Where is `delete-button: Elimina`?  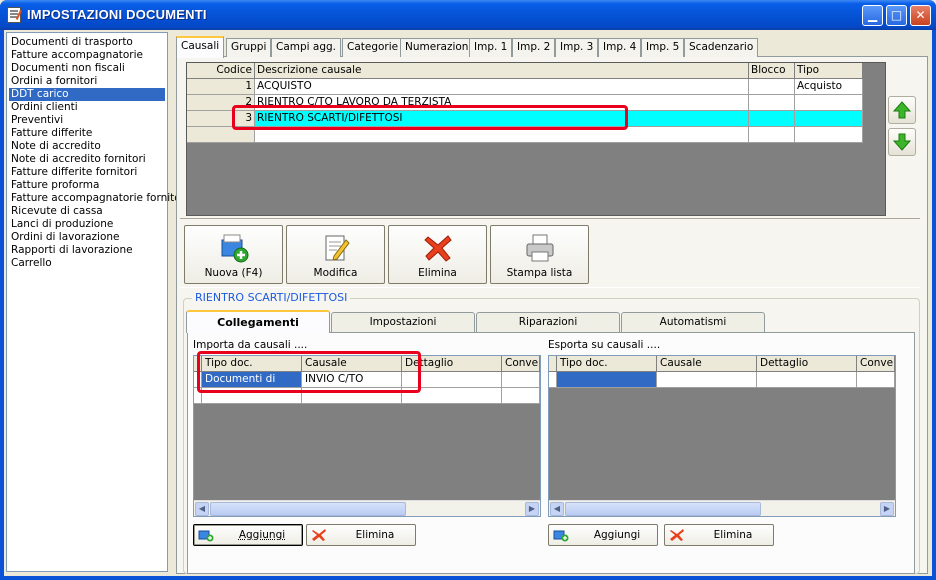 delete-button: Elimina is located at coordinates (437, 254).